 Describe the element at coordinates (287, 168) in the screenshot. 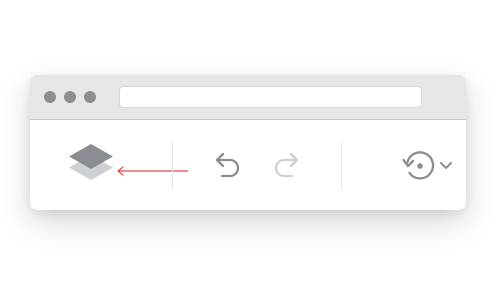

I see `redo-icon` at that location.